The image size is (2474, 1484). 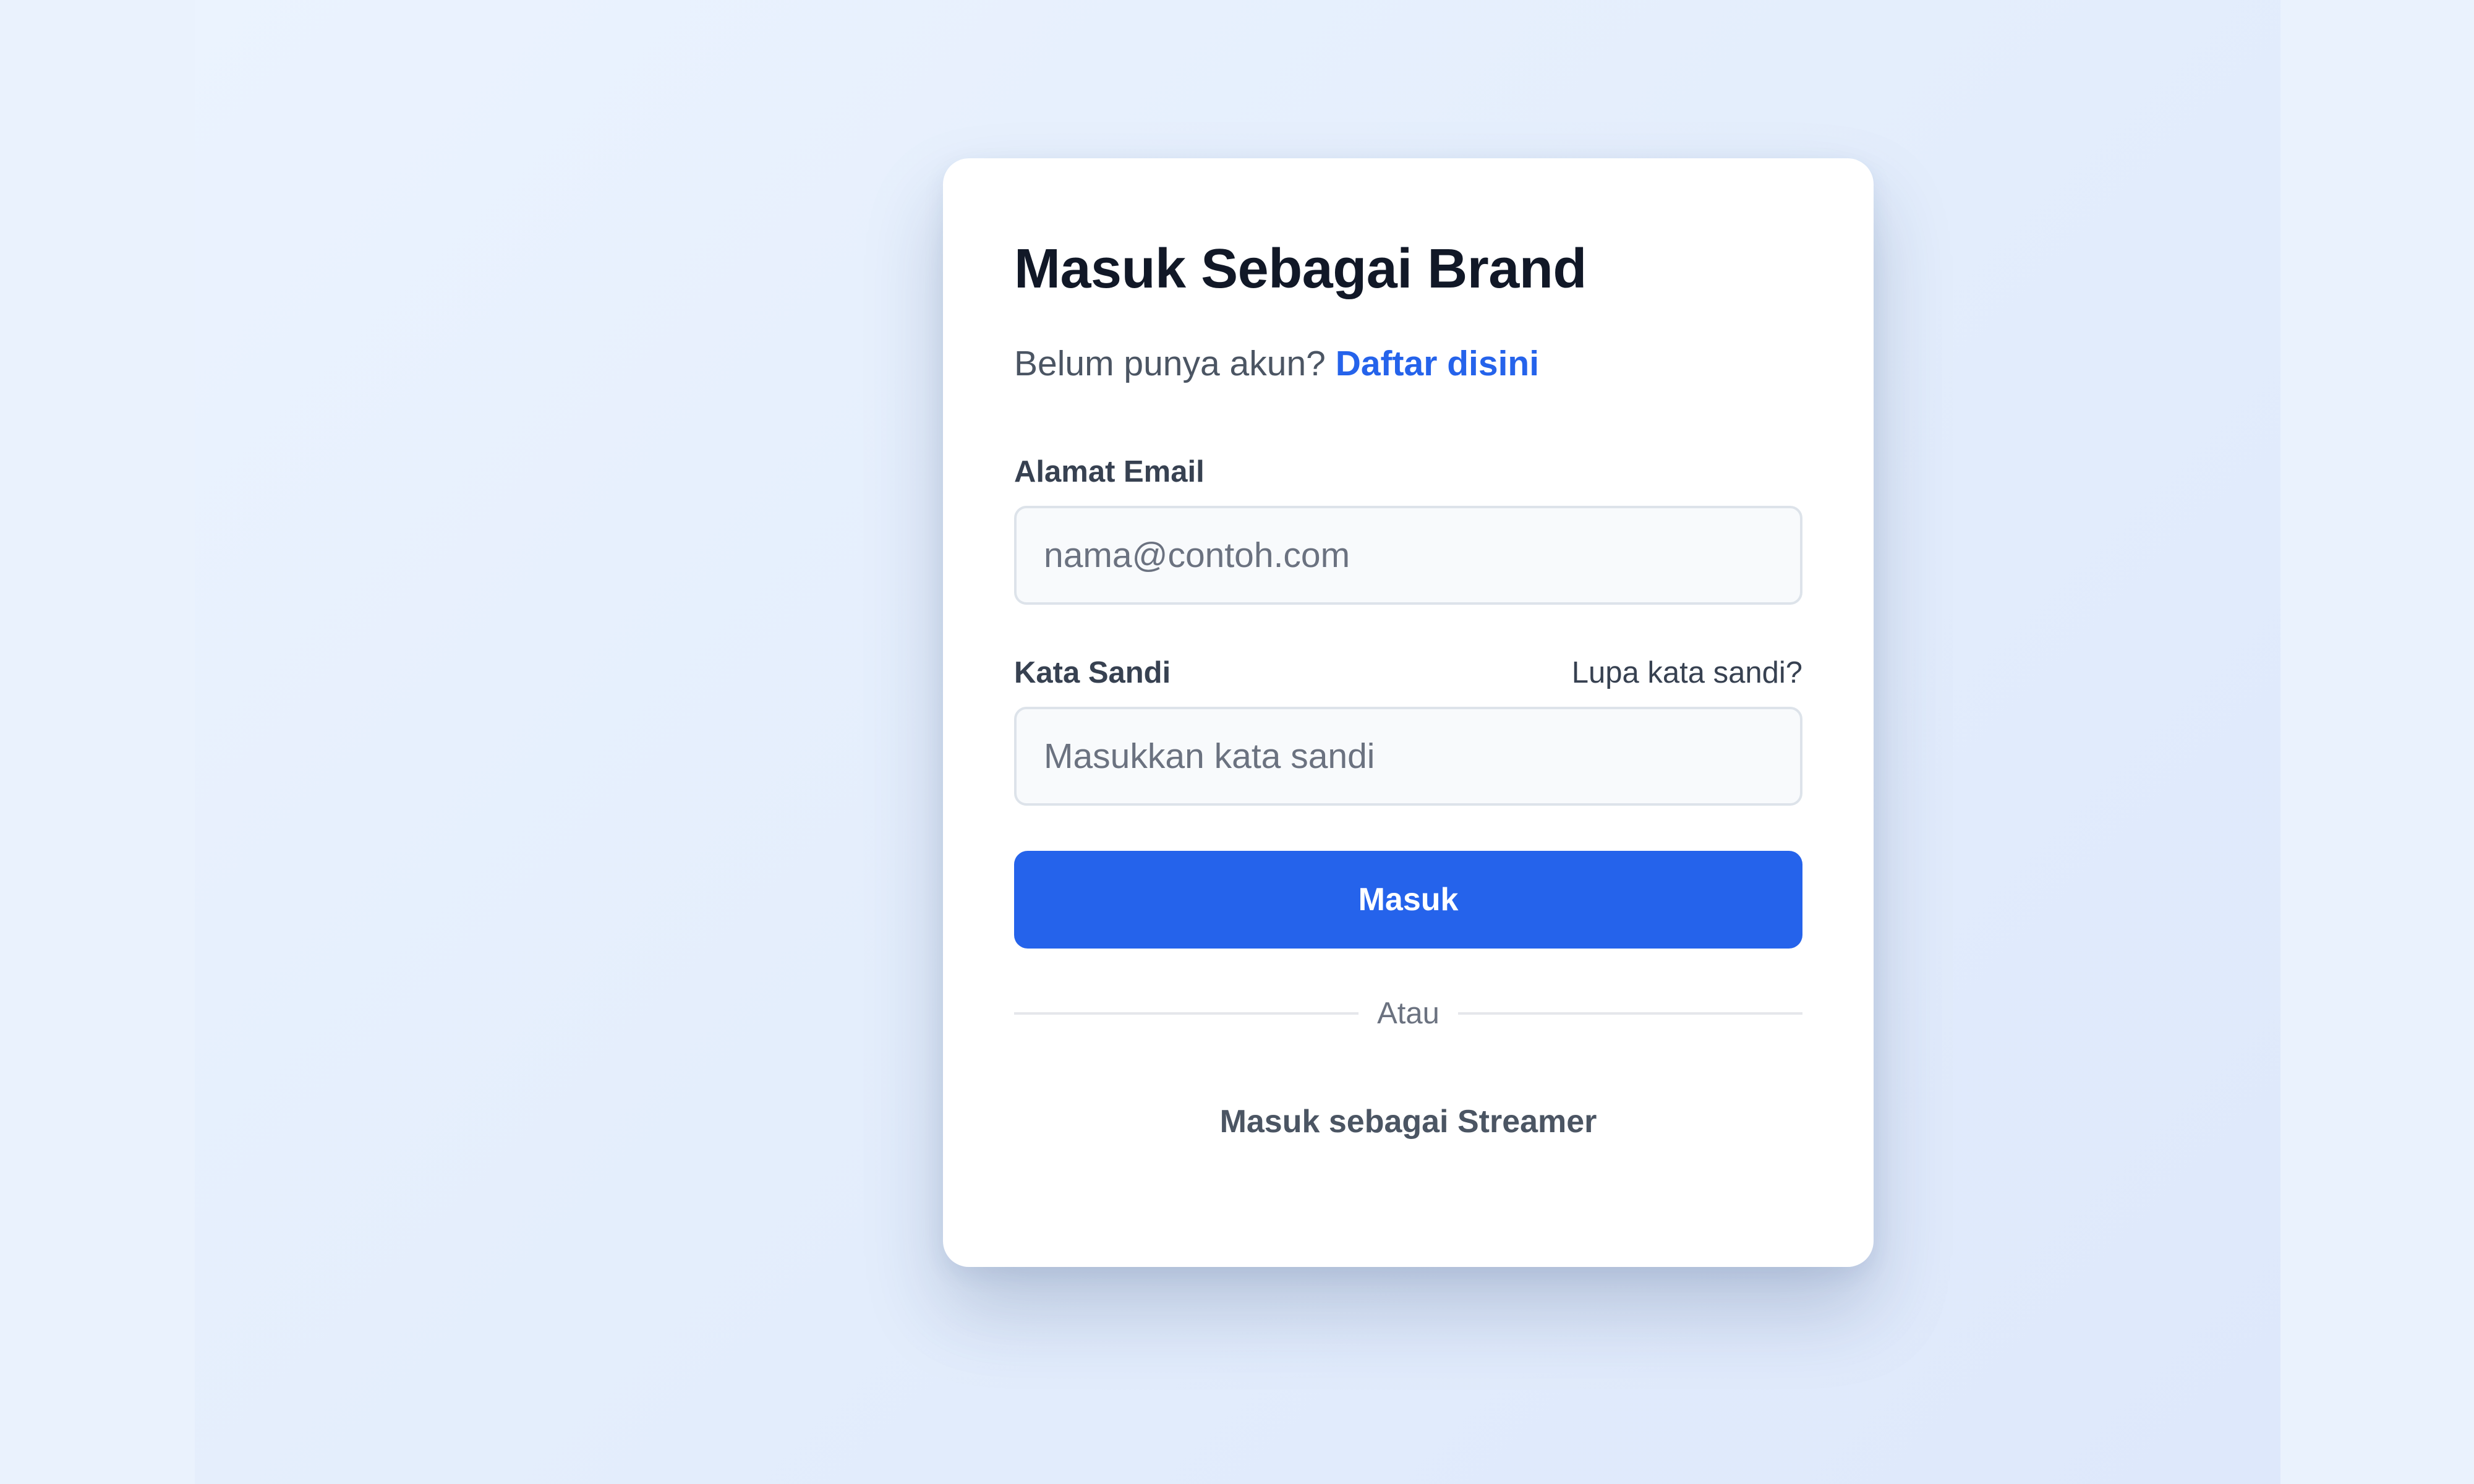 I want to click on email-input, so click(x=1408, y=555).